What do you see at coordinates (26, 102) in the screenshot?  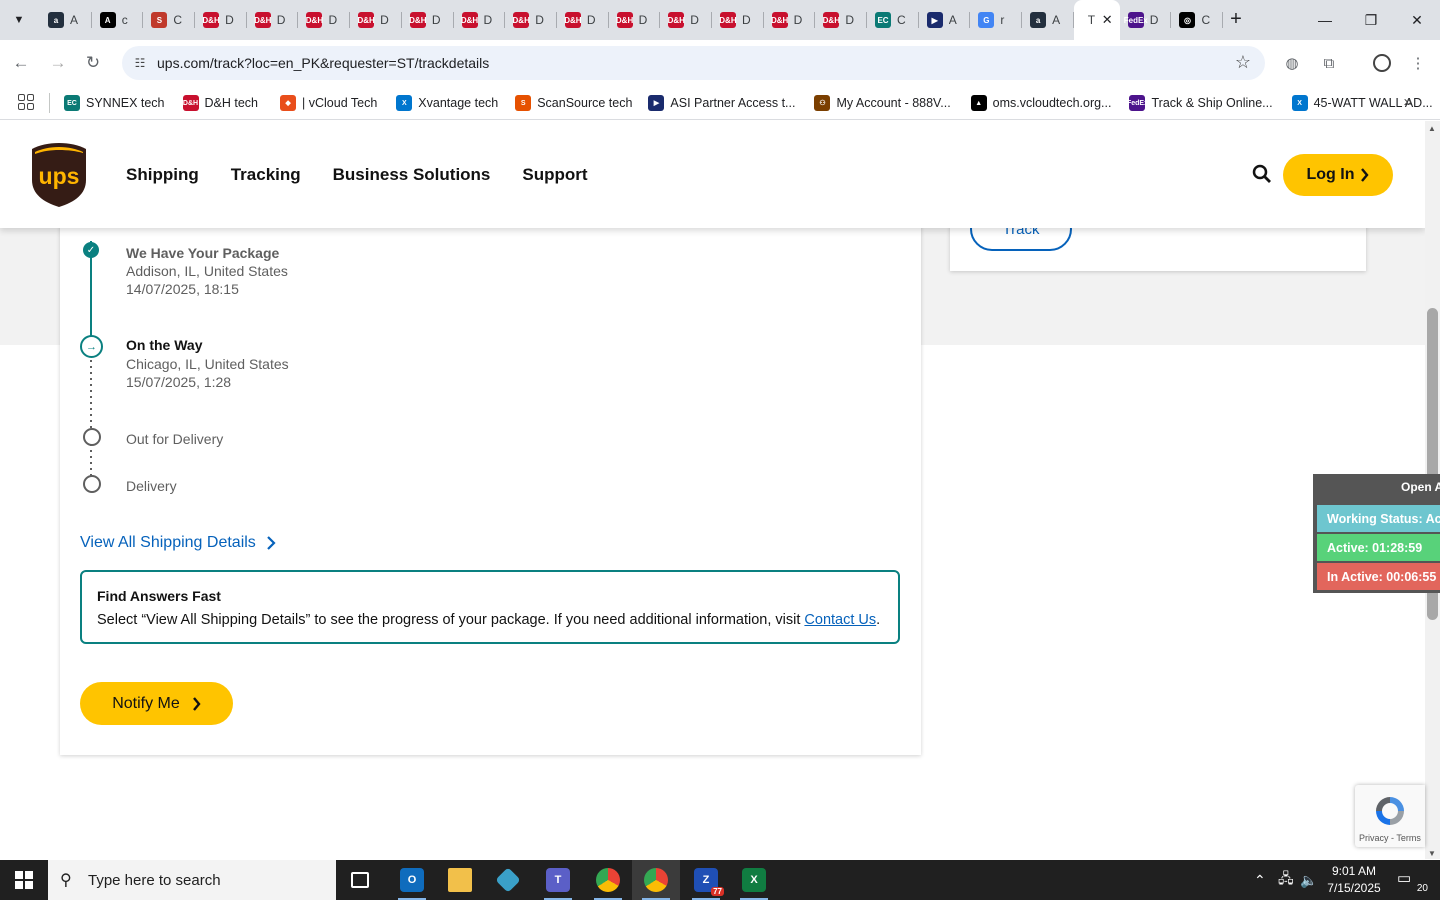 I see `apps-grid-icon` at bounding box center [26, 102].